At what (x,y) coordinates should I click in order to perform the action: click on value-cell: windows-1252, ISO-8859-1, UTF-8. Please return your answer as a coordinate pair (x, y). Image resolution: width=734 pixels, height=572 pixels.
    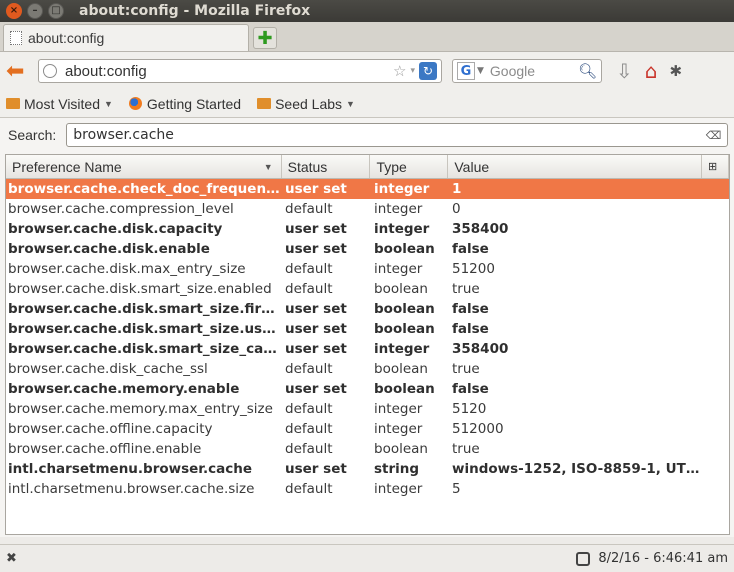
    Looking at the image, I should click on (577, 469).